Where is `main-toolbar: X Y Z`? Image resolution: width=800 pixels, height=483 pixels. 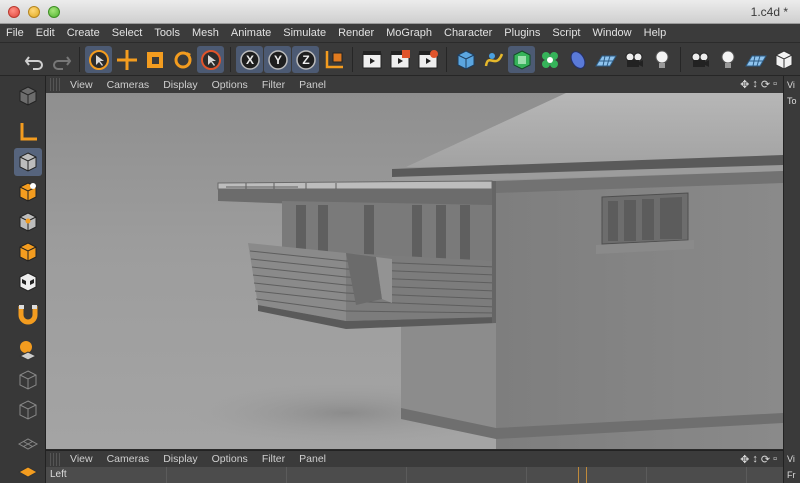 main-toolbar: X Y Z is located at coordinates (400, 59).